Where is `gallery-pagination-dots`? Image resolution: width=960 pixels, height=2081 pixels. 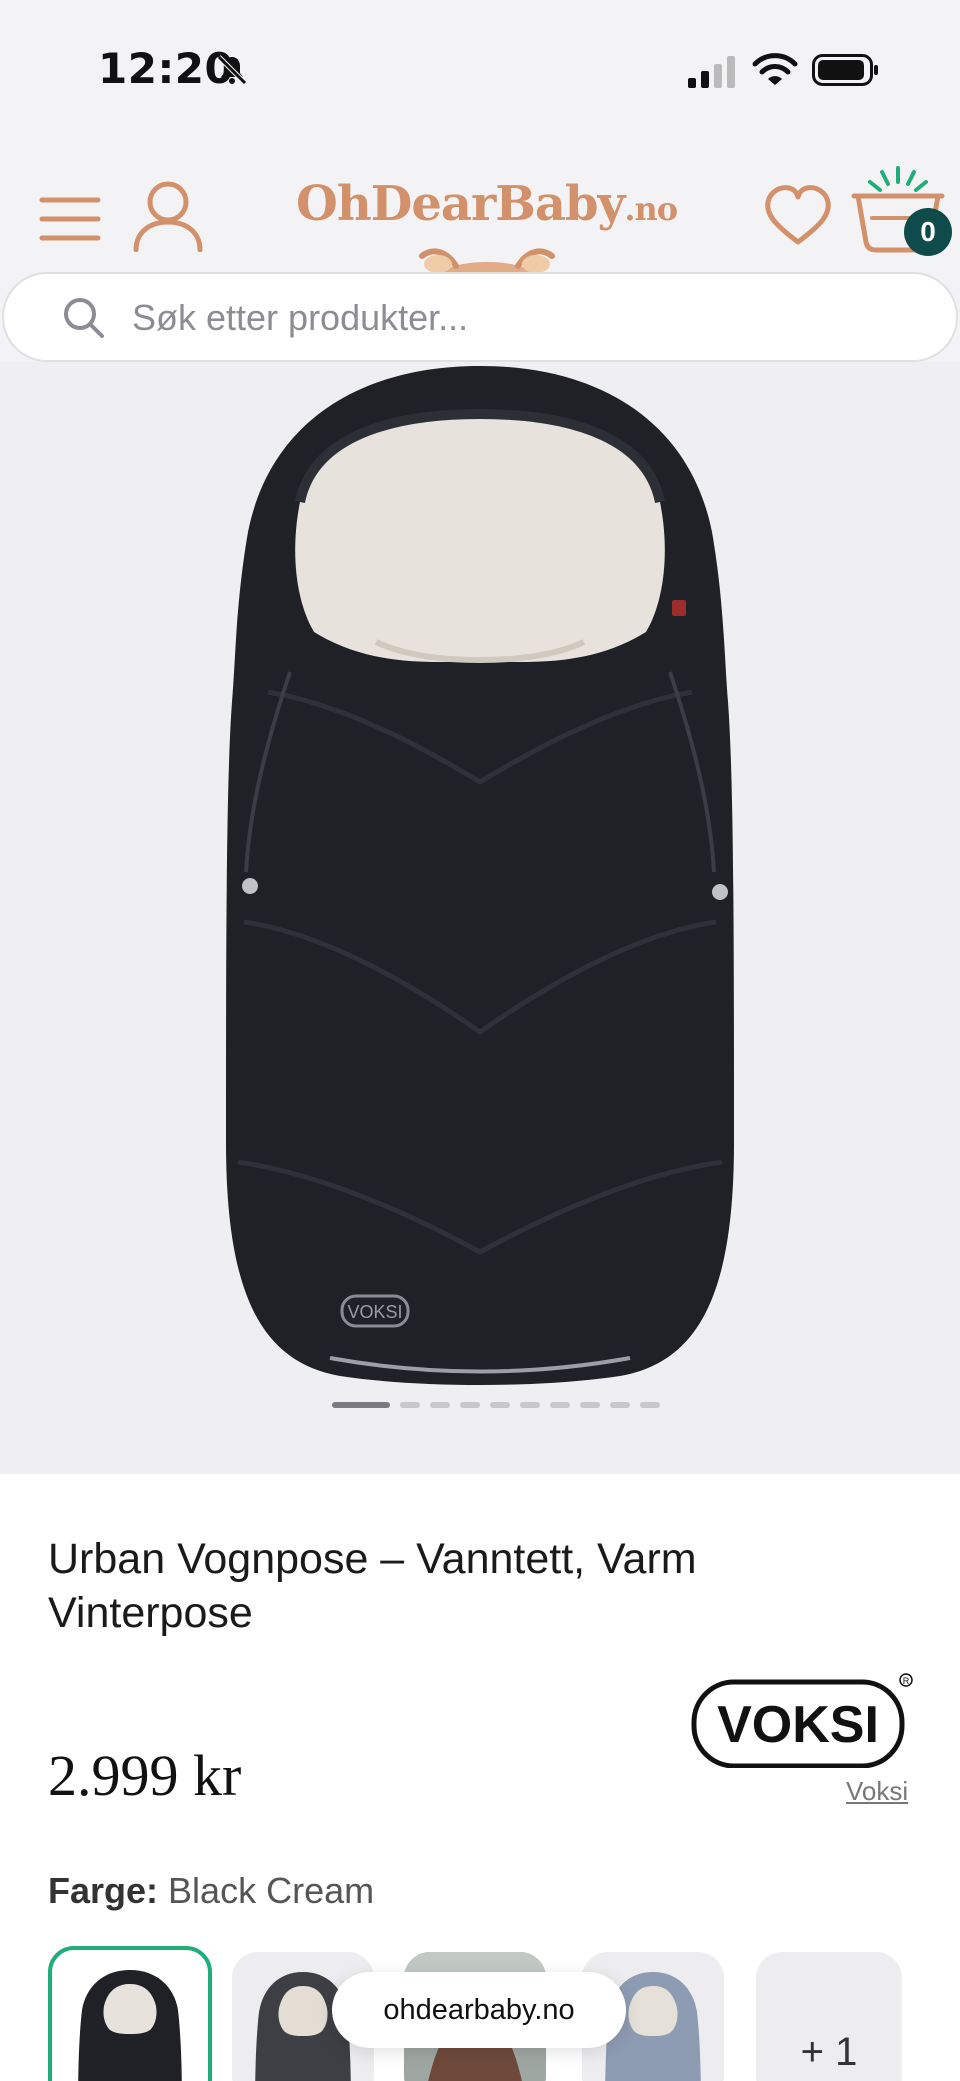
gallery-pagination-dots is located at coordinates (496, 1406).